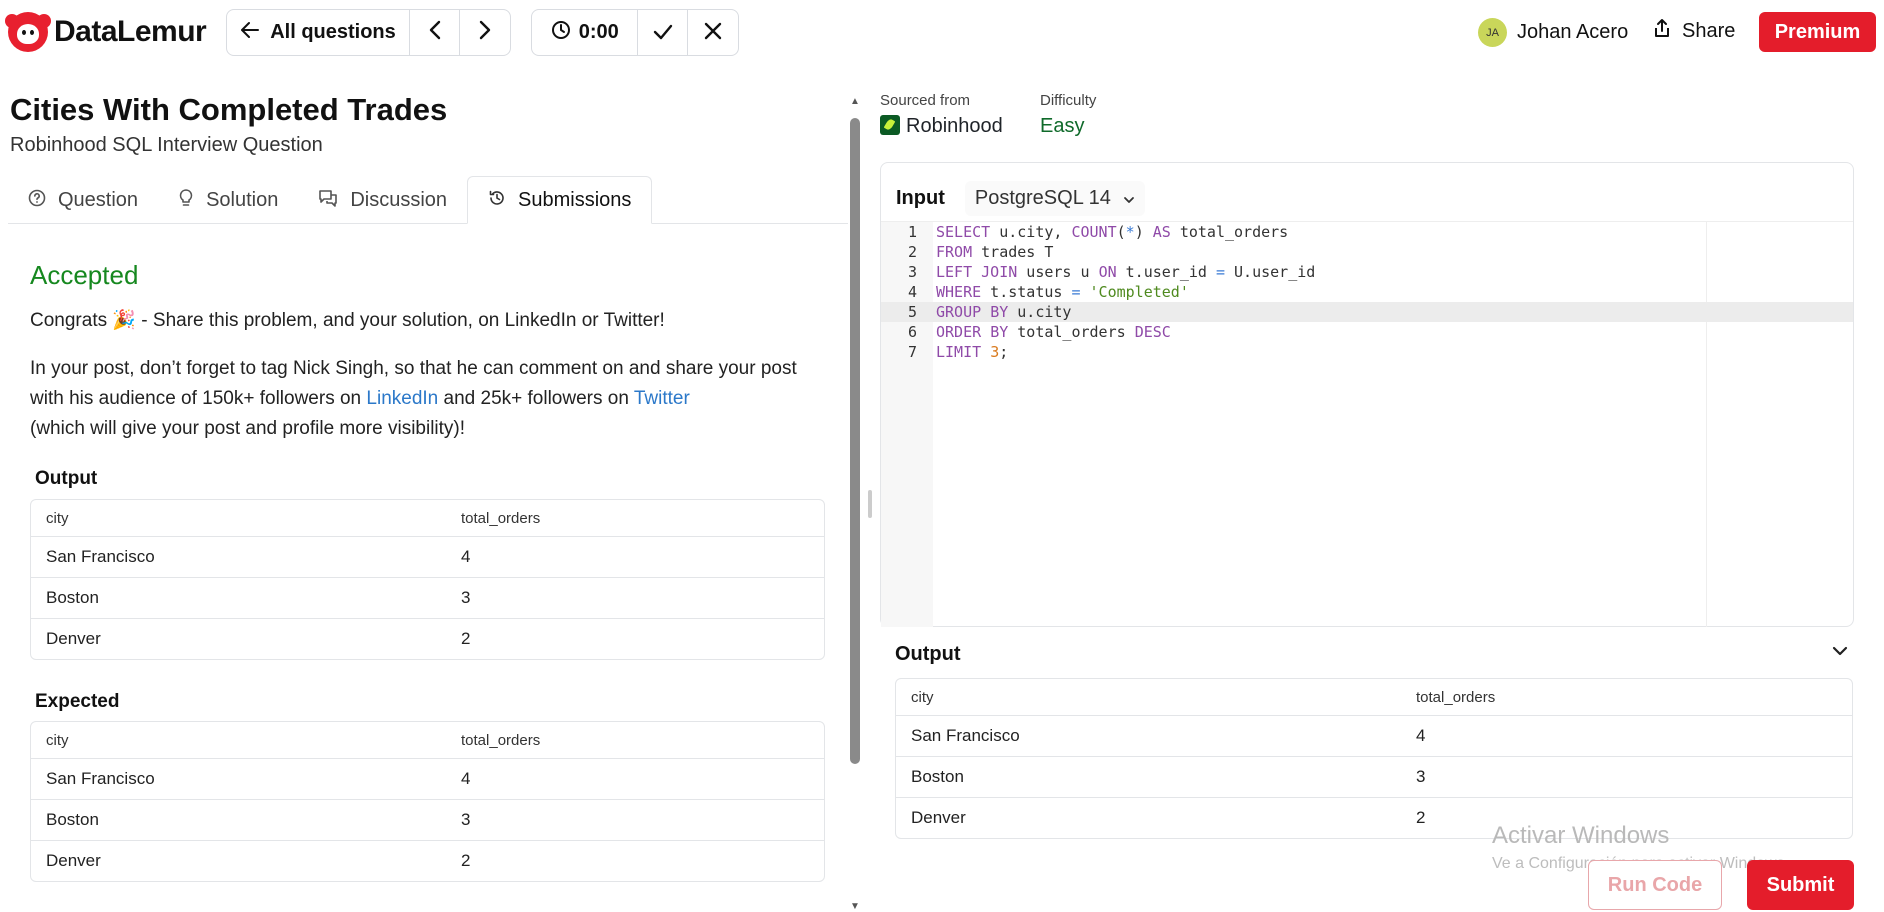 This screenshot has width=1884, height=912. Describe the element at coordinates (1053, 332) in the screenshot. I see `code-text: ORDER BY total_orders DESC` at that location.